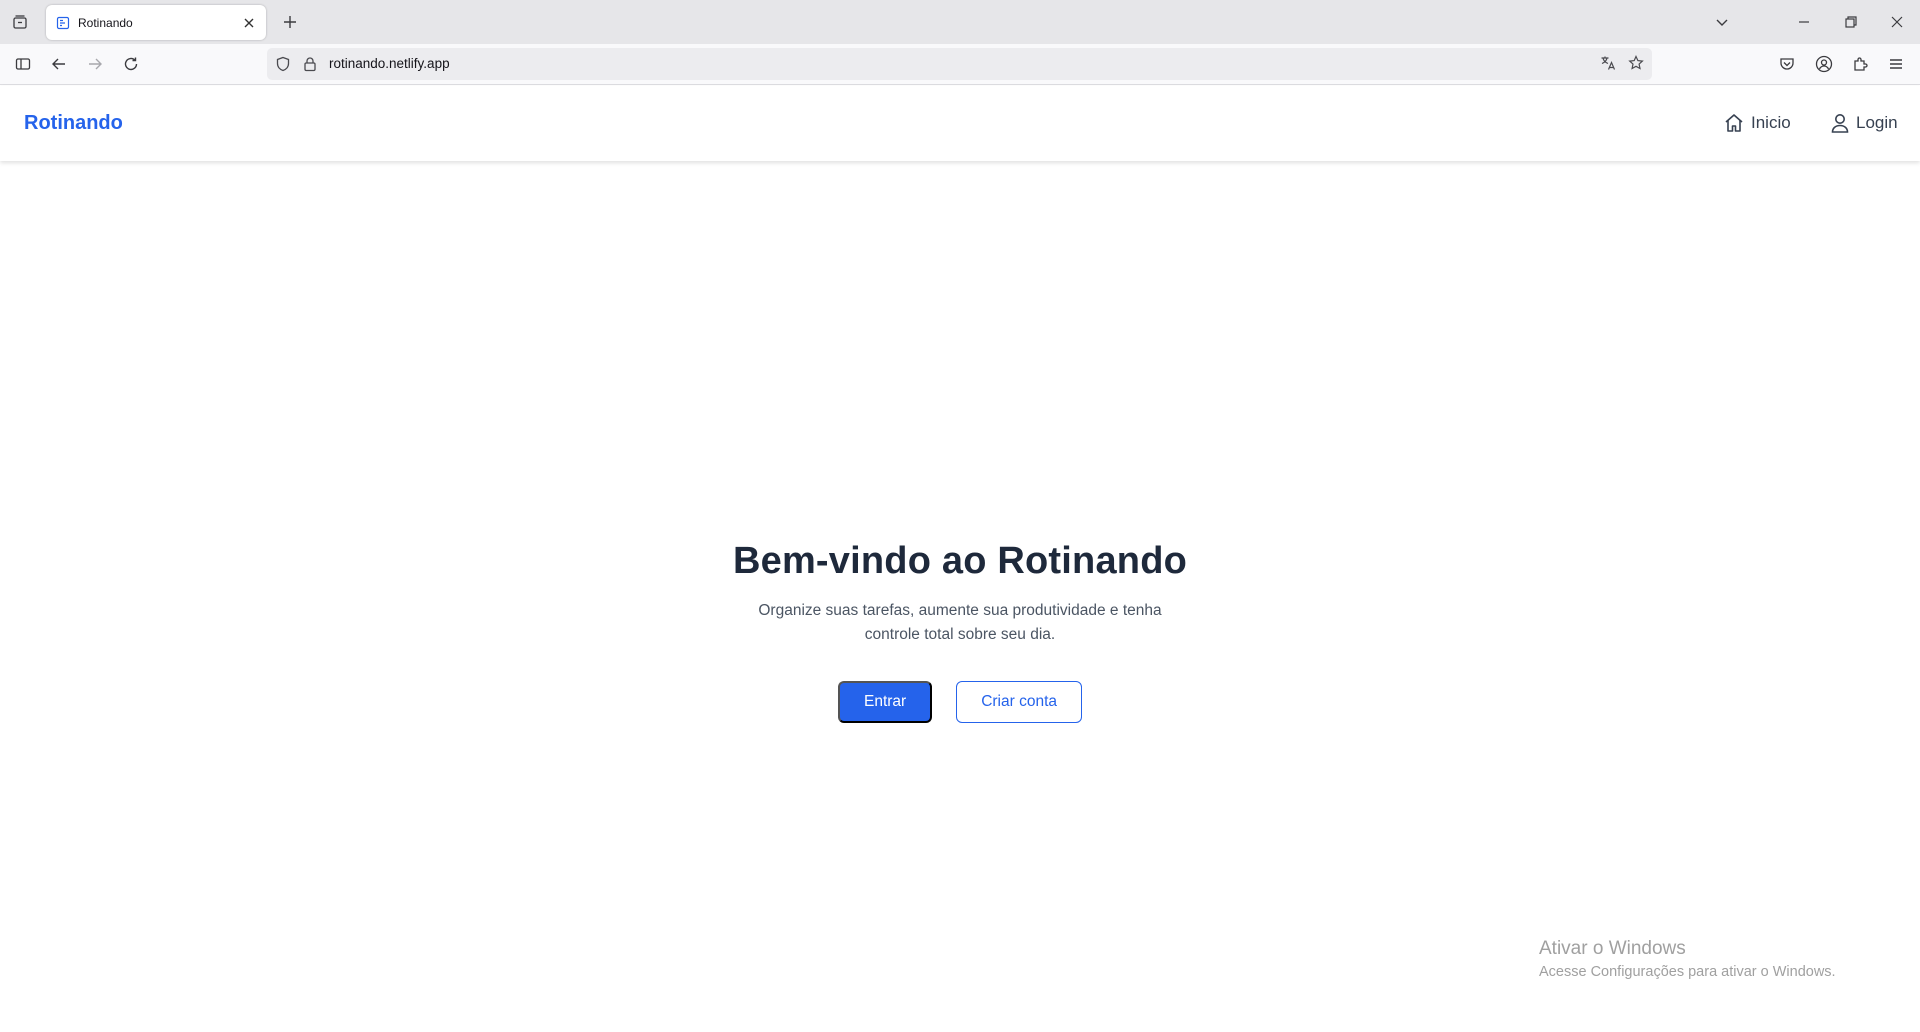 This screenshot has height=1032, width=1920. I want to click on nav-link-inicio: Inicio, so click(1757, 123).